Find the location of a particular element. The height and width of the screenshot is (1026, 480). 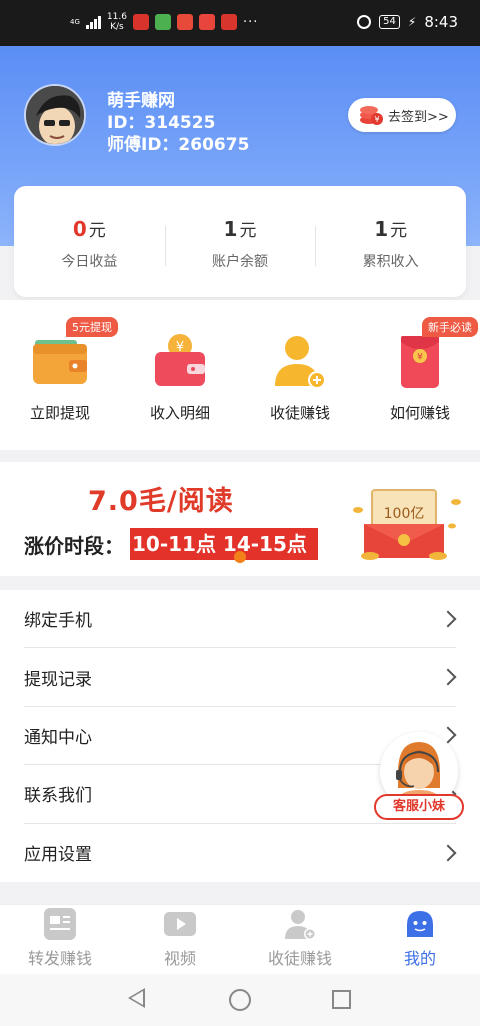

action-label: 如何赚钱 is located at coordinates (419, 413).